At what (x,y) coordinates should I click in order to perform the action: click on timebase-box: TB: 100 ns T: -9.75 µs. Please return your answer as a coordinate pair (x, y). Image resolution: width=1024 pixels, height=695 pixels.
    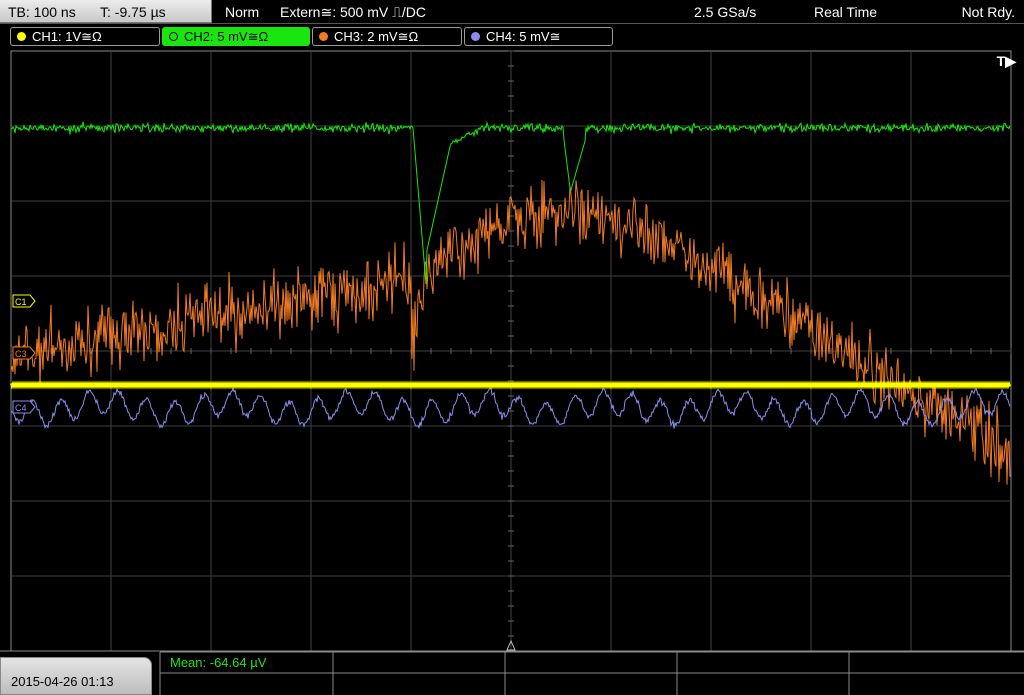
    Looking at the image, I should click on (106, 11).